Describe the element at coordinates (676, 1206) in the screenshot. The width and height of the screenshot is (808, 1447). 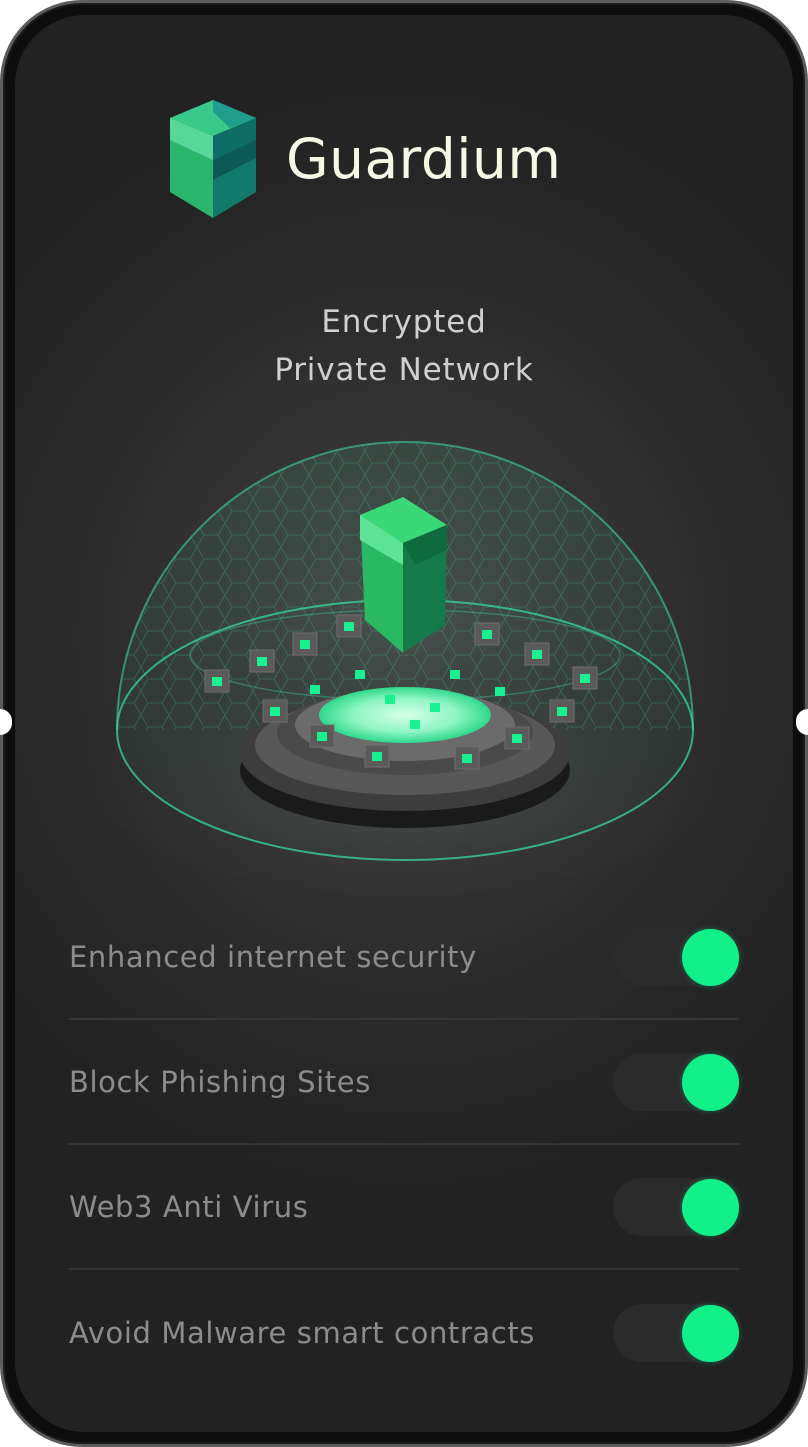
I see `toggle-web3-antivirus` at that location.